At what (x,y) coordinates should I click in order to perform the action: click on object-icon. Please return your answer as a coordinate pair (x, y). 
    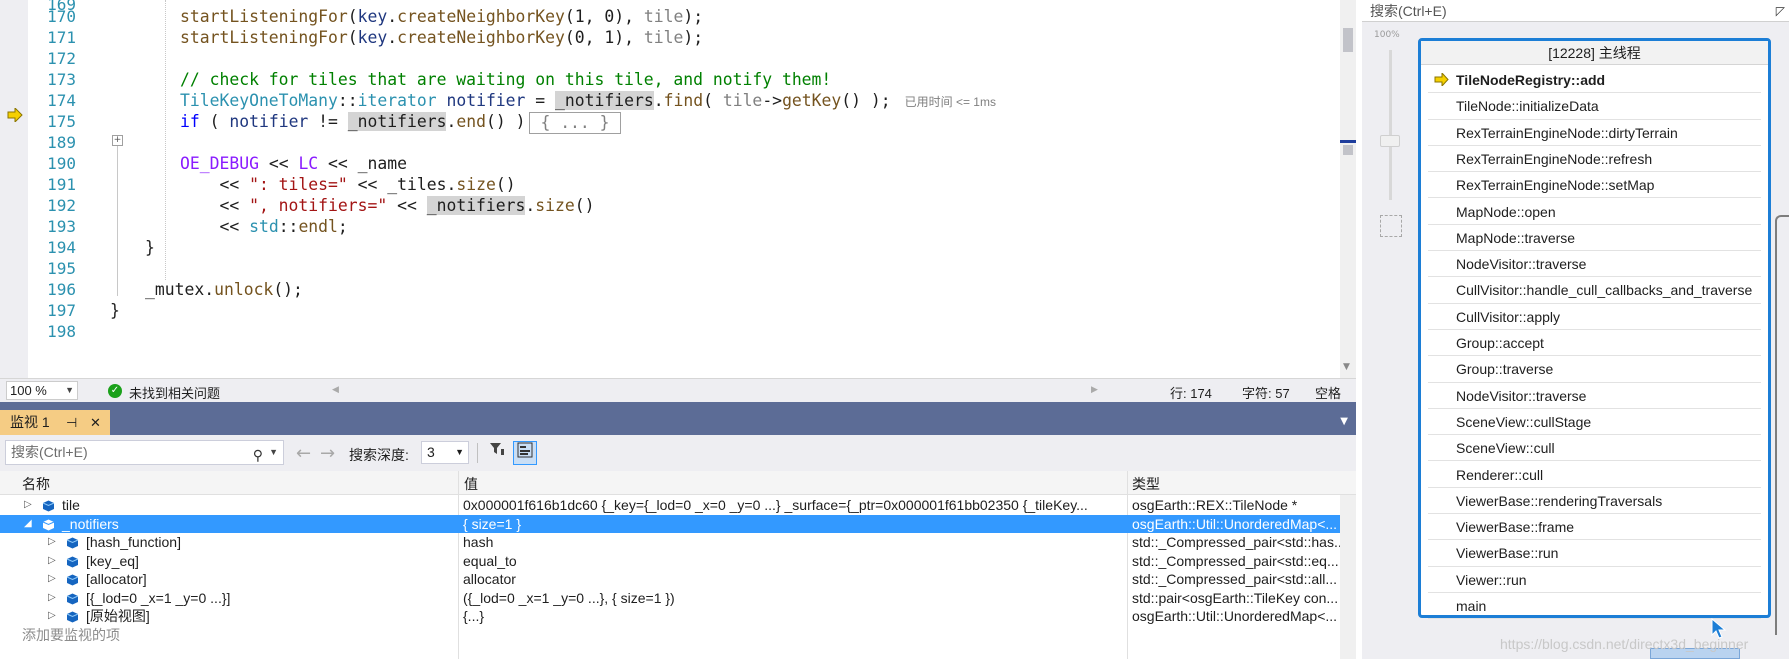
    Looking at the image, I should click on (72, 561).